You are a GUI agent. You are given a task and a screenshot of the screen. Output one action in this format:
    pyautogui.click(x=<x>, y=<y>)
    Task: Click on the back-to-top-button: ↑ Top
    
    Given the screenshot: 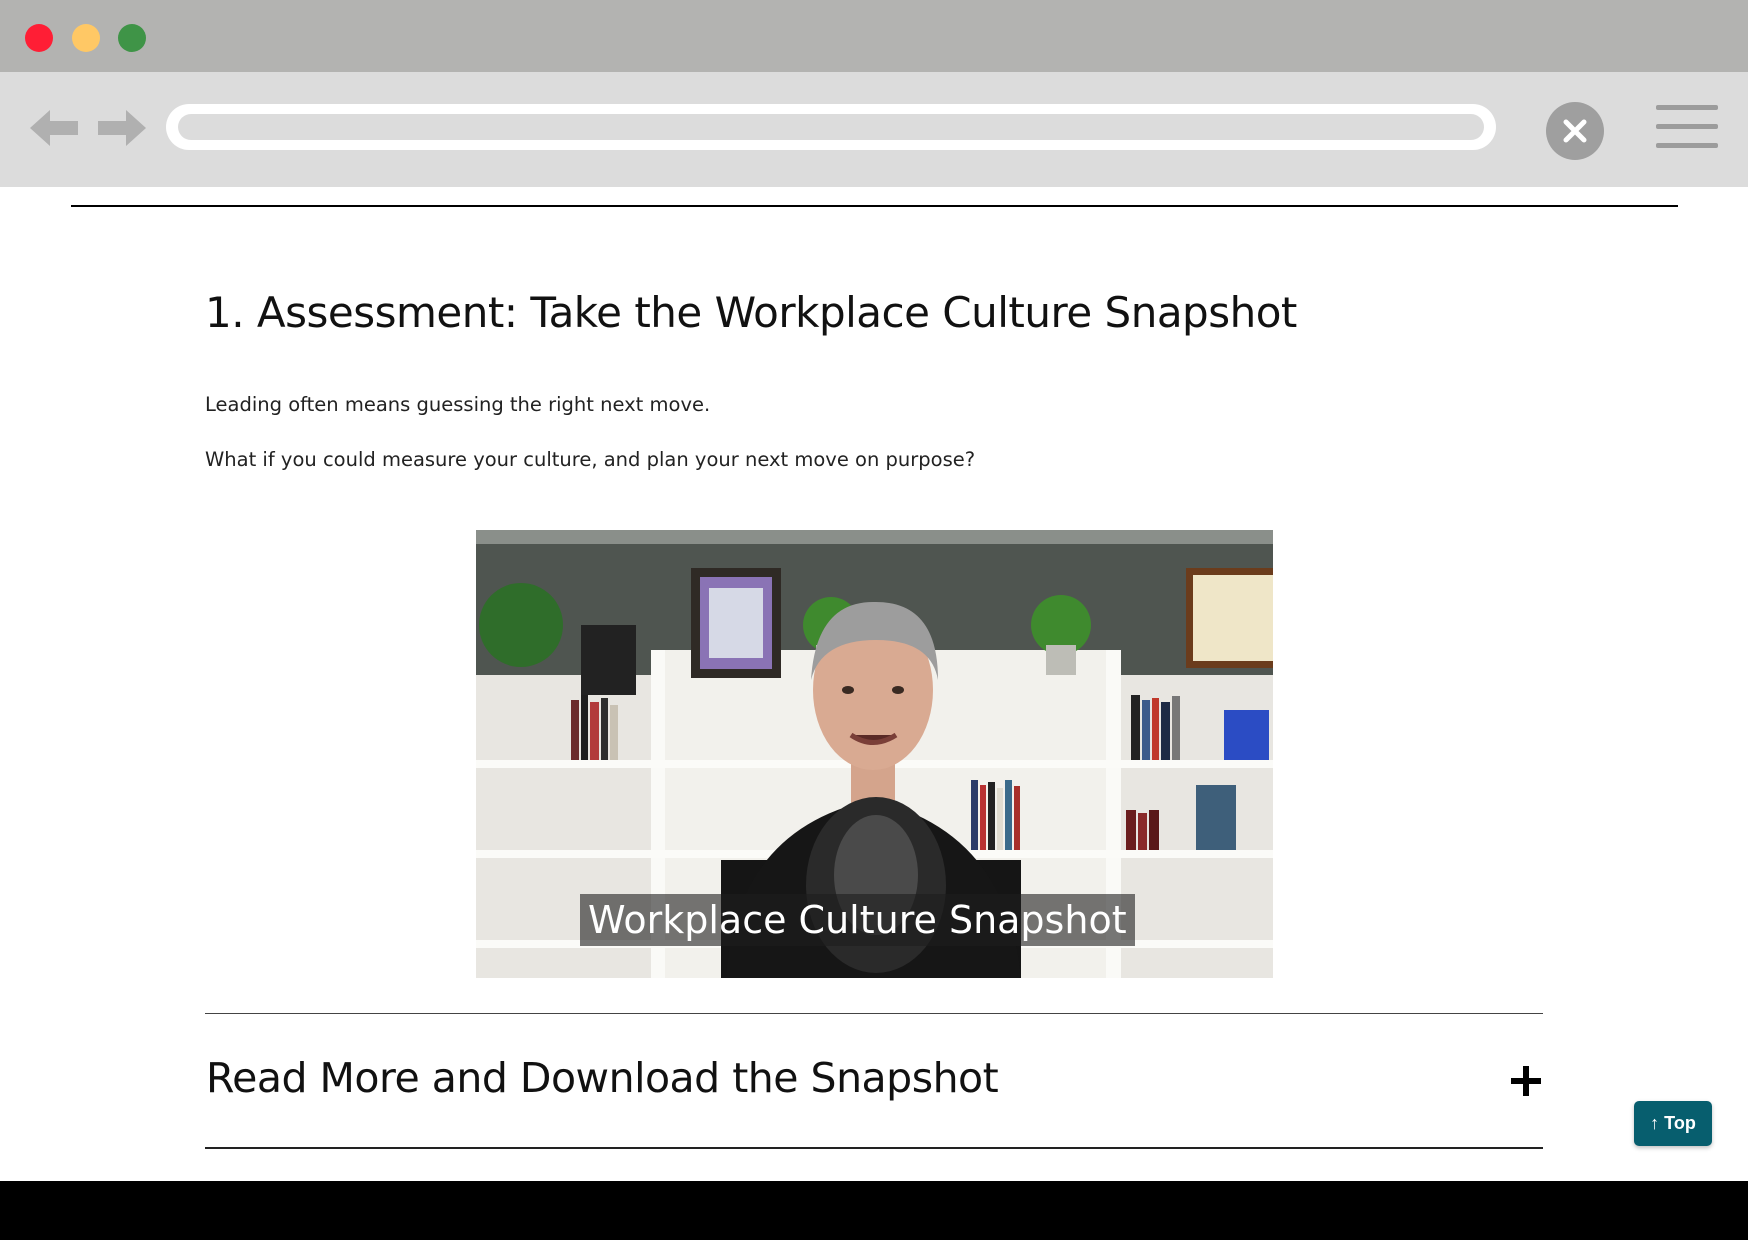 What is the action you would take?
    pyautogui.click(x=1673, y=1123)
    